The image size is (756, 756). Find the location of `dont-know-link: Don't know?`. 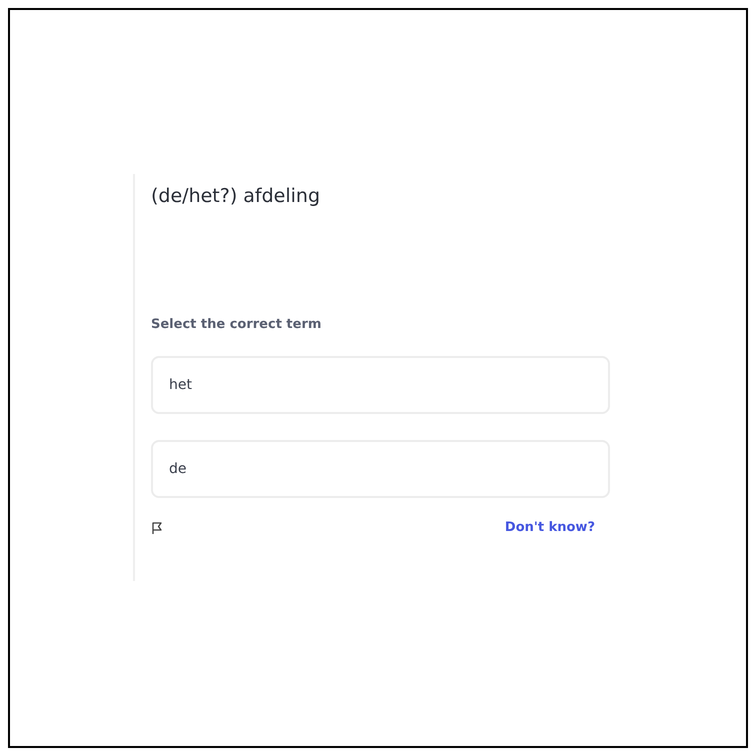

dont-know-link: Don't know? is located at coordinates (549, 527).